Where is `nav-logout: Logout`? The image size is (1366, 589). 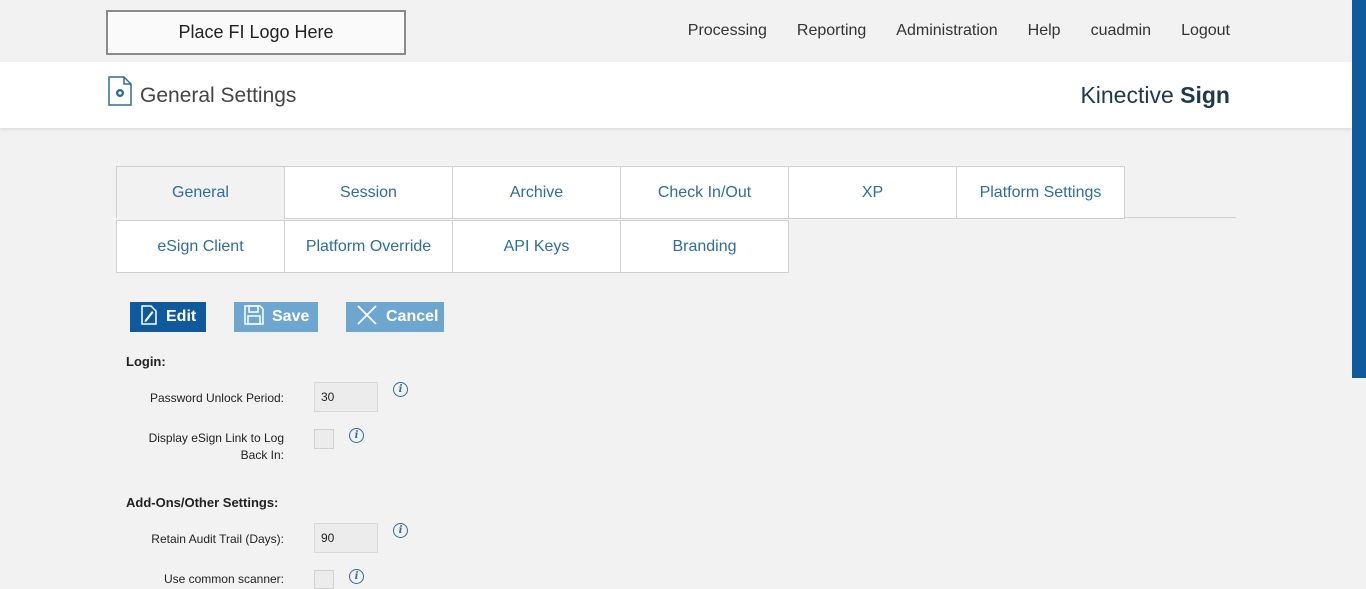 nav-logout: Logout is located at coordinates (1205, 31).